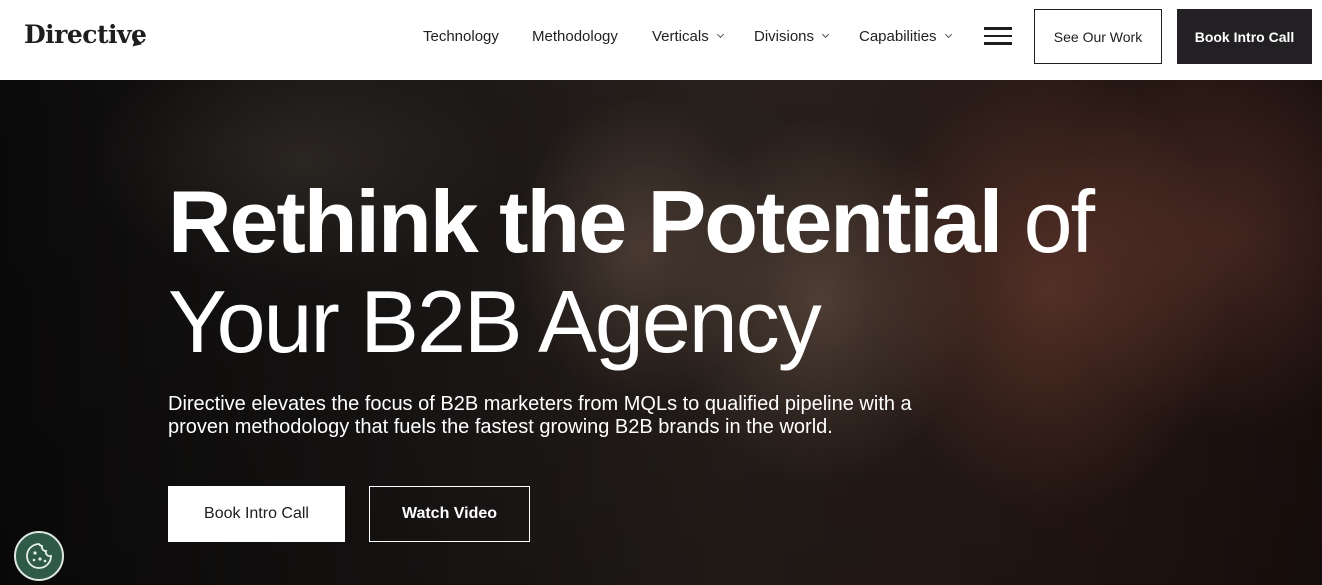  What do you see at coordinates (1244, 36) in the screenshot?
I see `book-intro-call-button: Book Intro Call` at bounding box center [1244, 36].